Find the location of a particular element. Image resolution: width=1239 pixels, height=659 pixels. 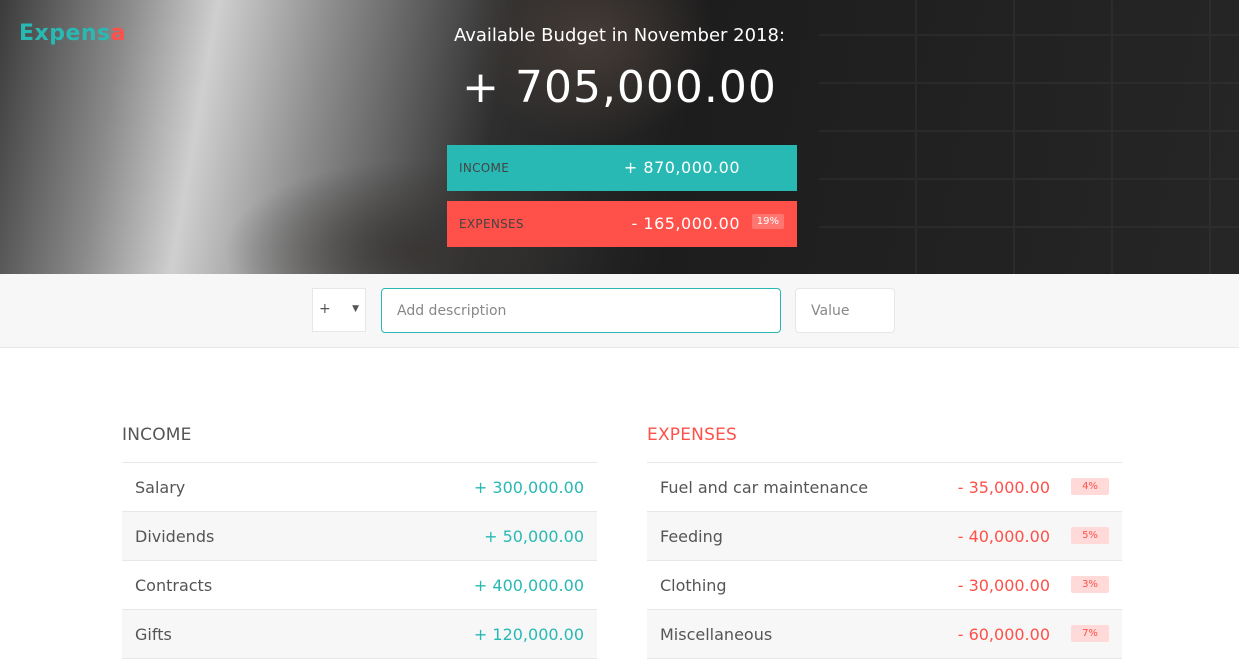

list-item: Dividends + 50,000.00 is located at coordinates (359, 536).